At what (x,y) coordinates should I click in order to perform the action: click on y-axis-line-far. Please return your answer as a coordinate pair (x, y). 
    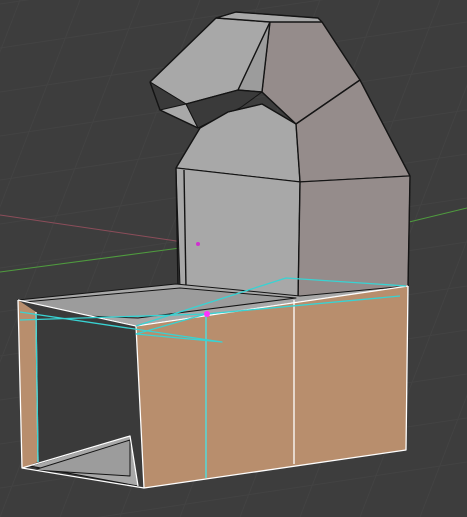
    Looking at the image, I should click on (435, 215).